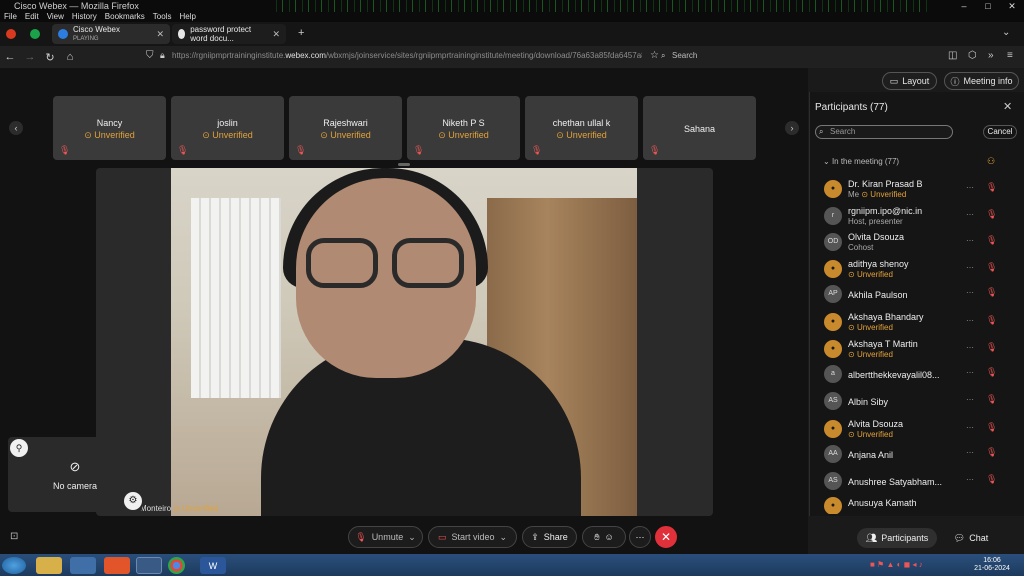 This screenshot has height=576, width=1024. What do you see at coordinates (918, 190) in the screenshot?
I see `participant-row: ● Dr. Kiran Prasad B Me ⊙ Unverified ⋯ 🎙︎` at bounding box center [918, 190].